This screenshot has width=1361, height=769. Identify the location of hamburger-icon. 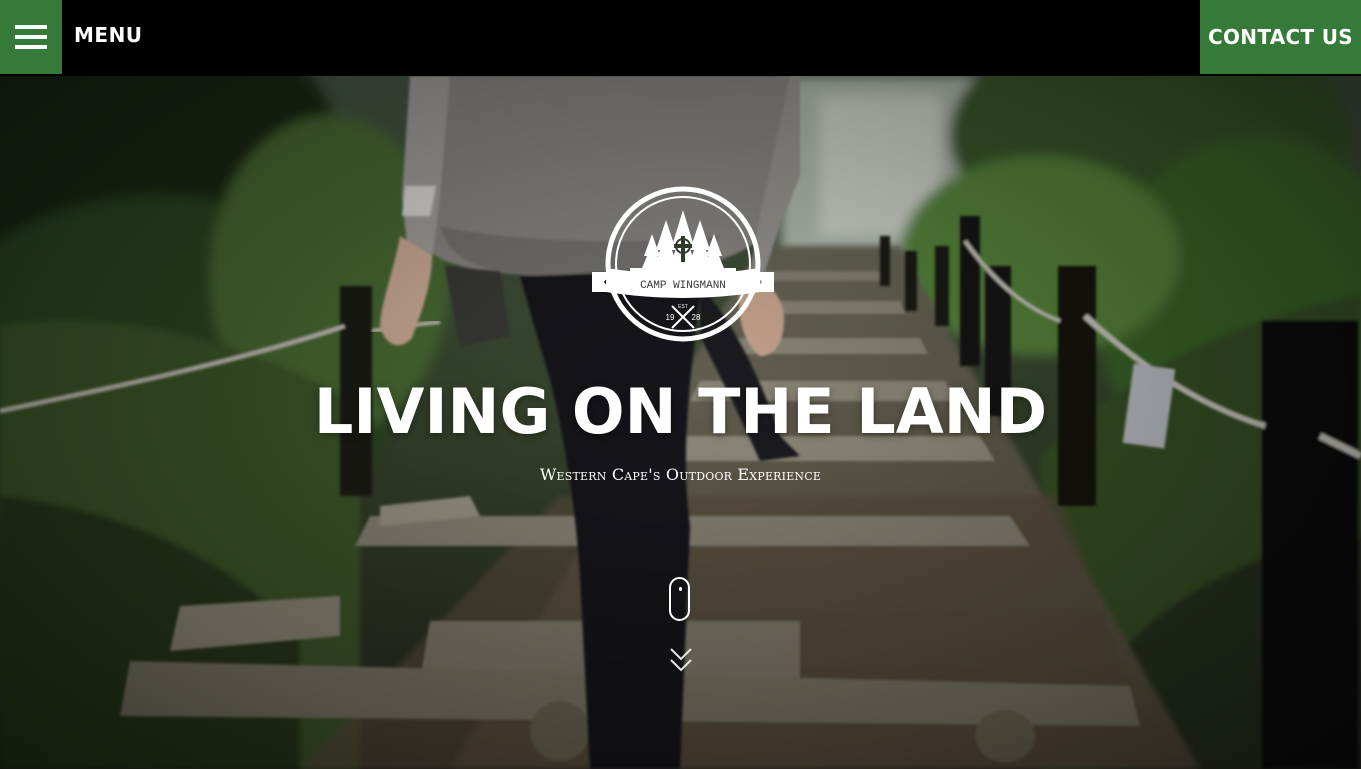
(31, 37).